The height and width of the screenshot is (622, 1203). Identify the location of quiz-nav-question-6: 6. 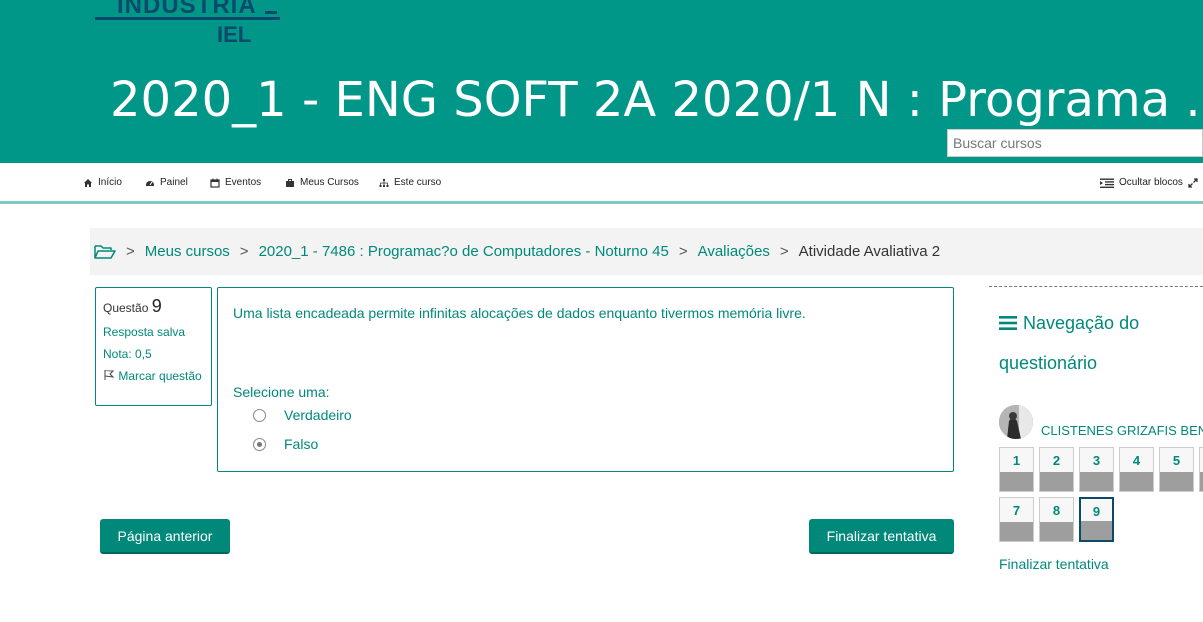
(1201, 469).